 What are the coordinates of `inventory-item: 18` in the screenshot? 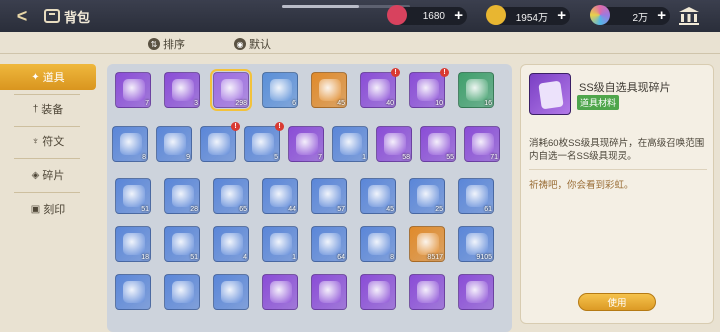 It's located at (133, 244).